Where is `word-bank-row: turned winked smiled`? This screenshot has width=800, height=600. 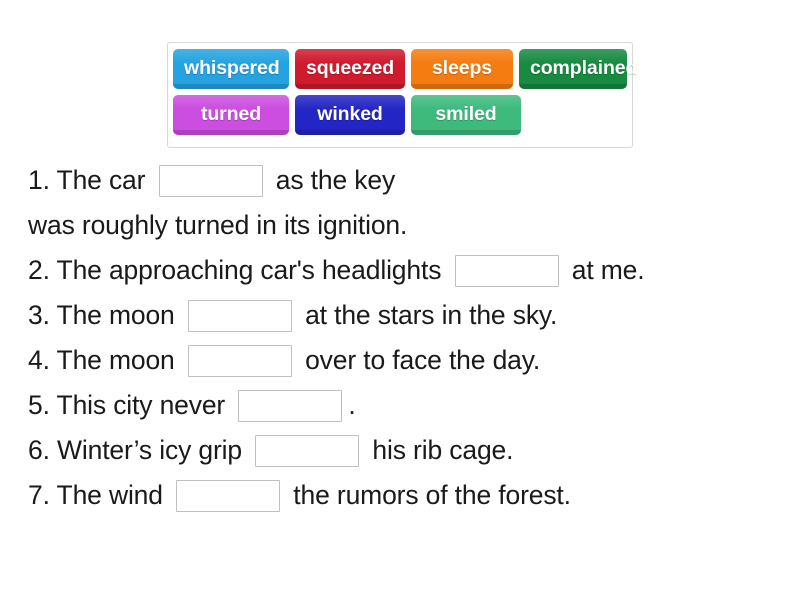 word-bank-row: turned winked smiled is located at coordinates (400, 115).